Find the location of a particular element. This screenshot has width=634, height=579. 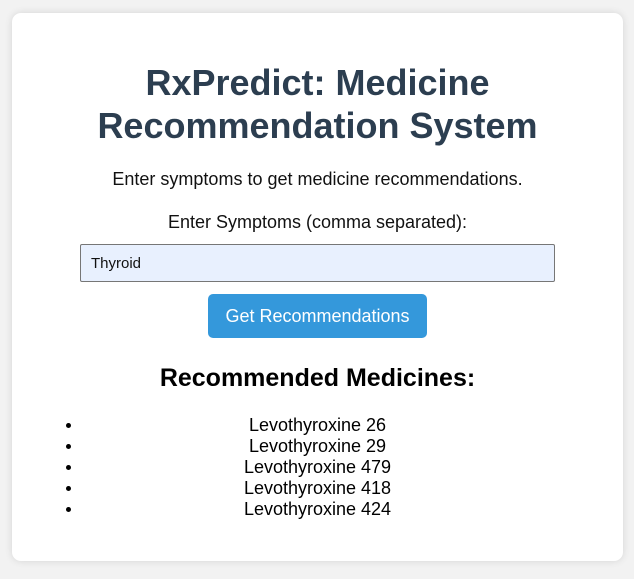

page-title-line-2: Recommendation System is located at coordinates (317, 125).